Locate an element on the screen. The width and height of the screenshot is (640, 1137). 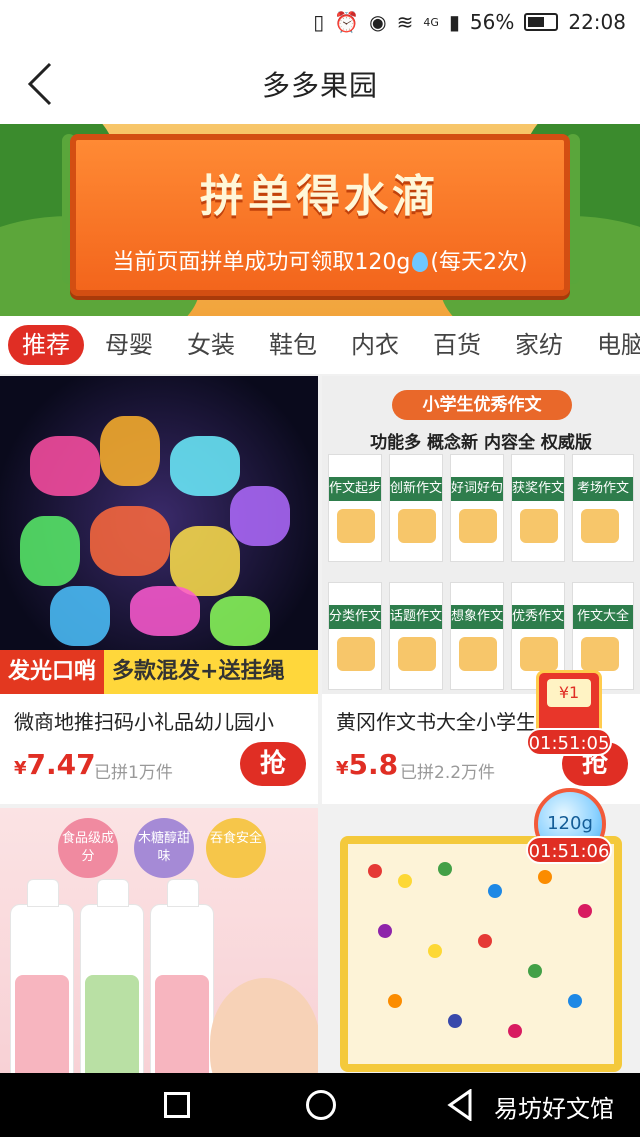
feature-badge: 吞食安全 is located at coordinates (236, 848).